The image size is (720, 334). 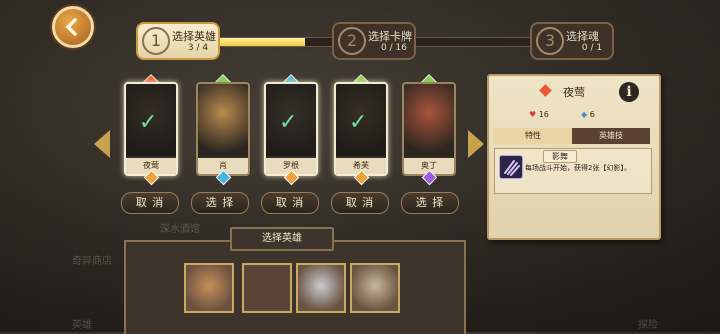 I want to click on hero-card: ✓ 希芙, so click(x=361, y=129).